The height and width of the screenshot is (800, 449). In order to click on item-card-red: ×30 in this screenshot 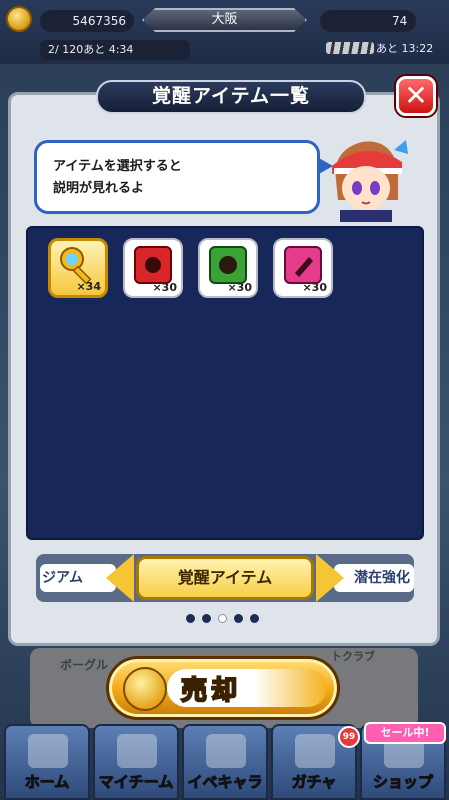, I will do `click(153, 268)`.